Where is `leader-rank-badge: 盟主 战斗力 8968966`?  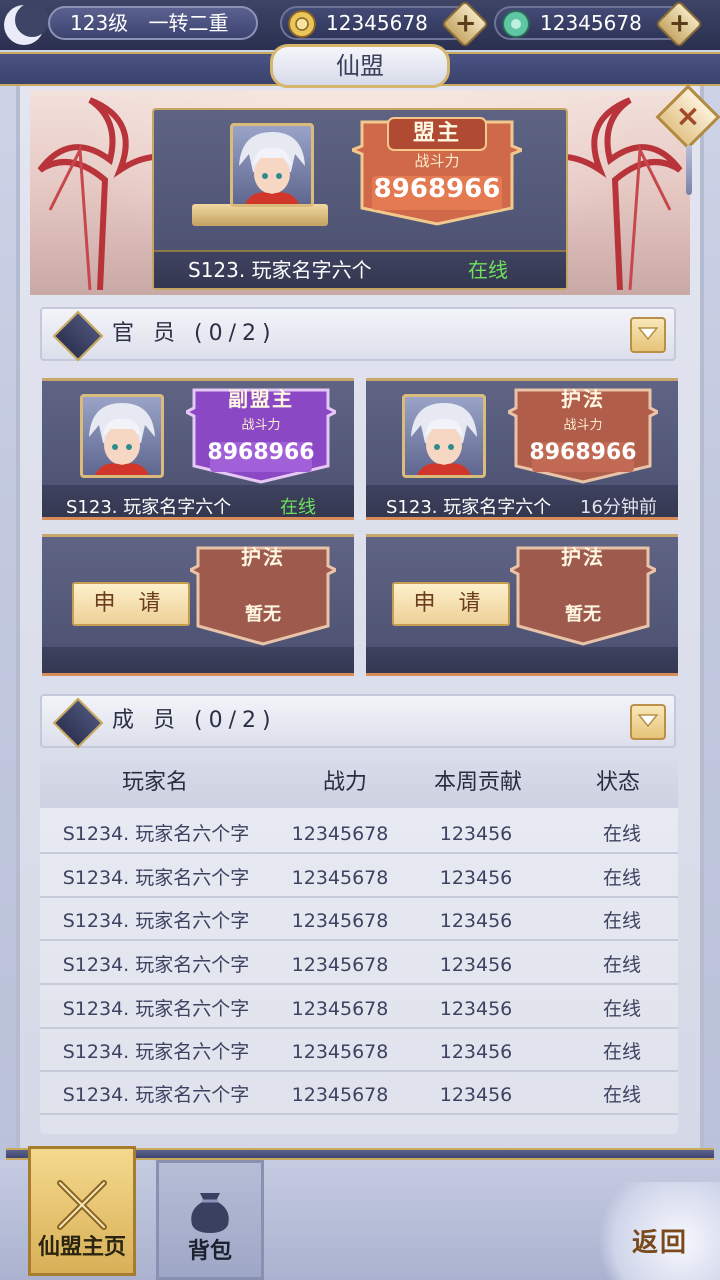 leader-rank-badge: 盟主 战斗力 8968966 is located at coordinates (437, 171).